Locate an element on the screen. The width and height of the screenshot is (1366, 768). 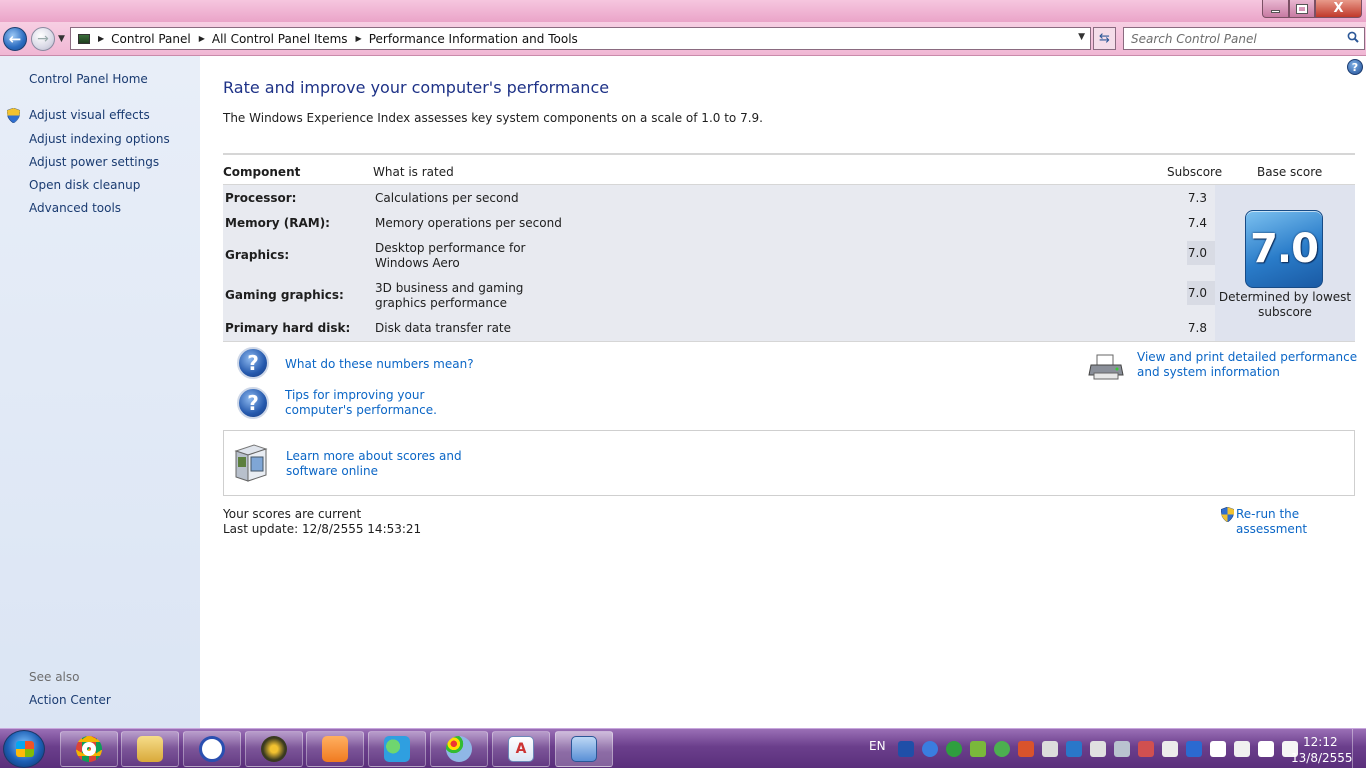
back-arrow-icon: ← is located at coordinates (15, 39).